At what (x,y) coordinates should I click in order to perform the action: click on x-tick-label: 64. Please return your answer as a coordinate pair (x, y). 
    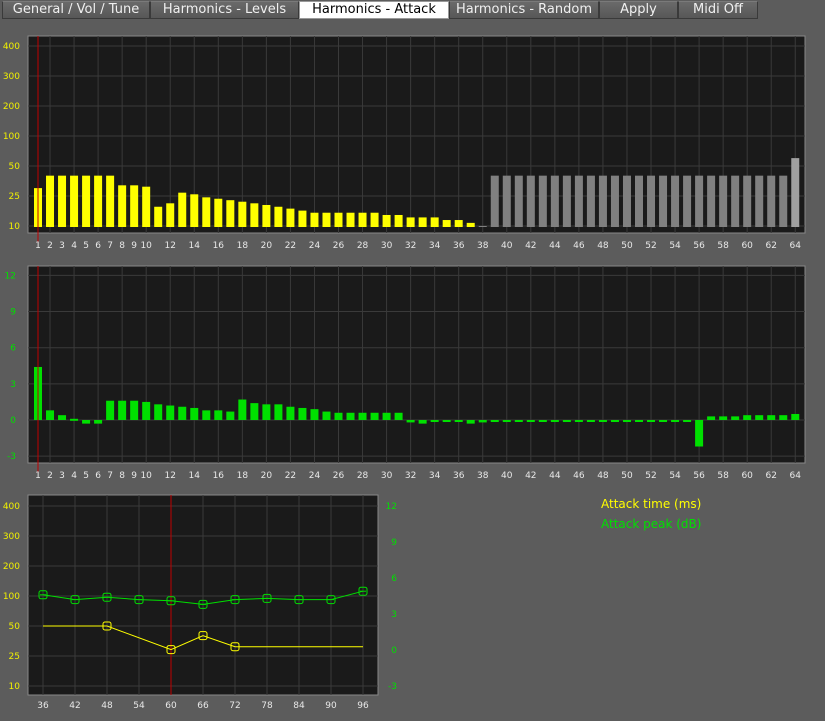
    Looking at the image, I should click on (796, 246).